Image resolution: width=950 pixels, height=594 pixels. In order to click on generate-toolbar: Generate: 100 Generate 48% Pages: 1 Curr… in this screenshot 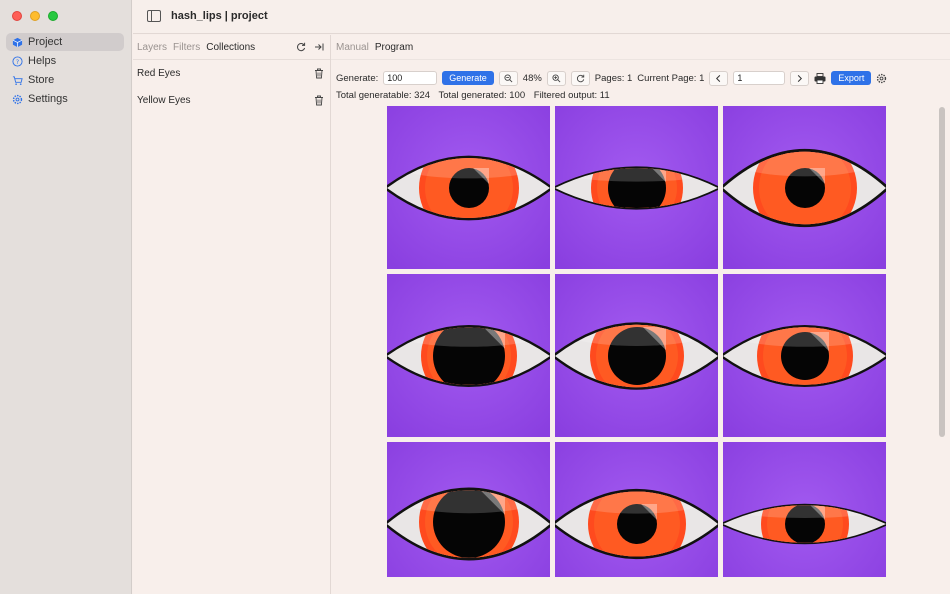, I will do `click(614, 78)`.